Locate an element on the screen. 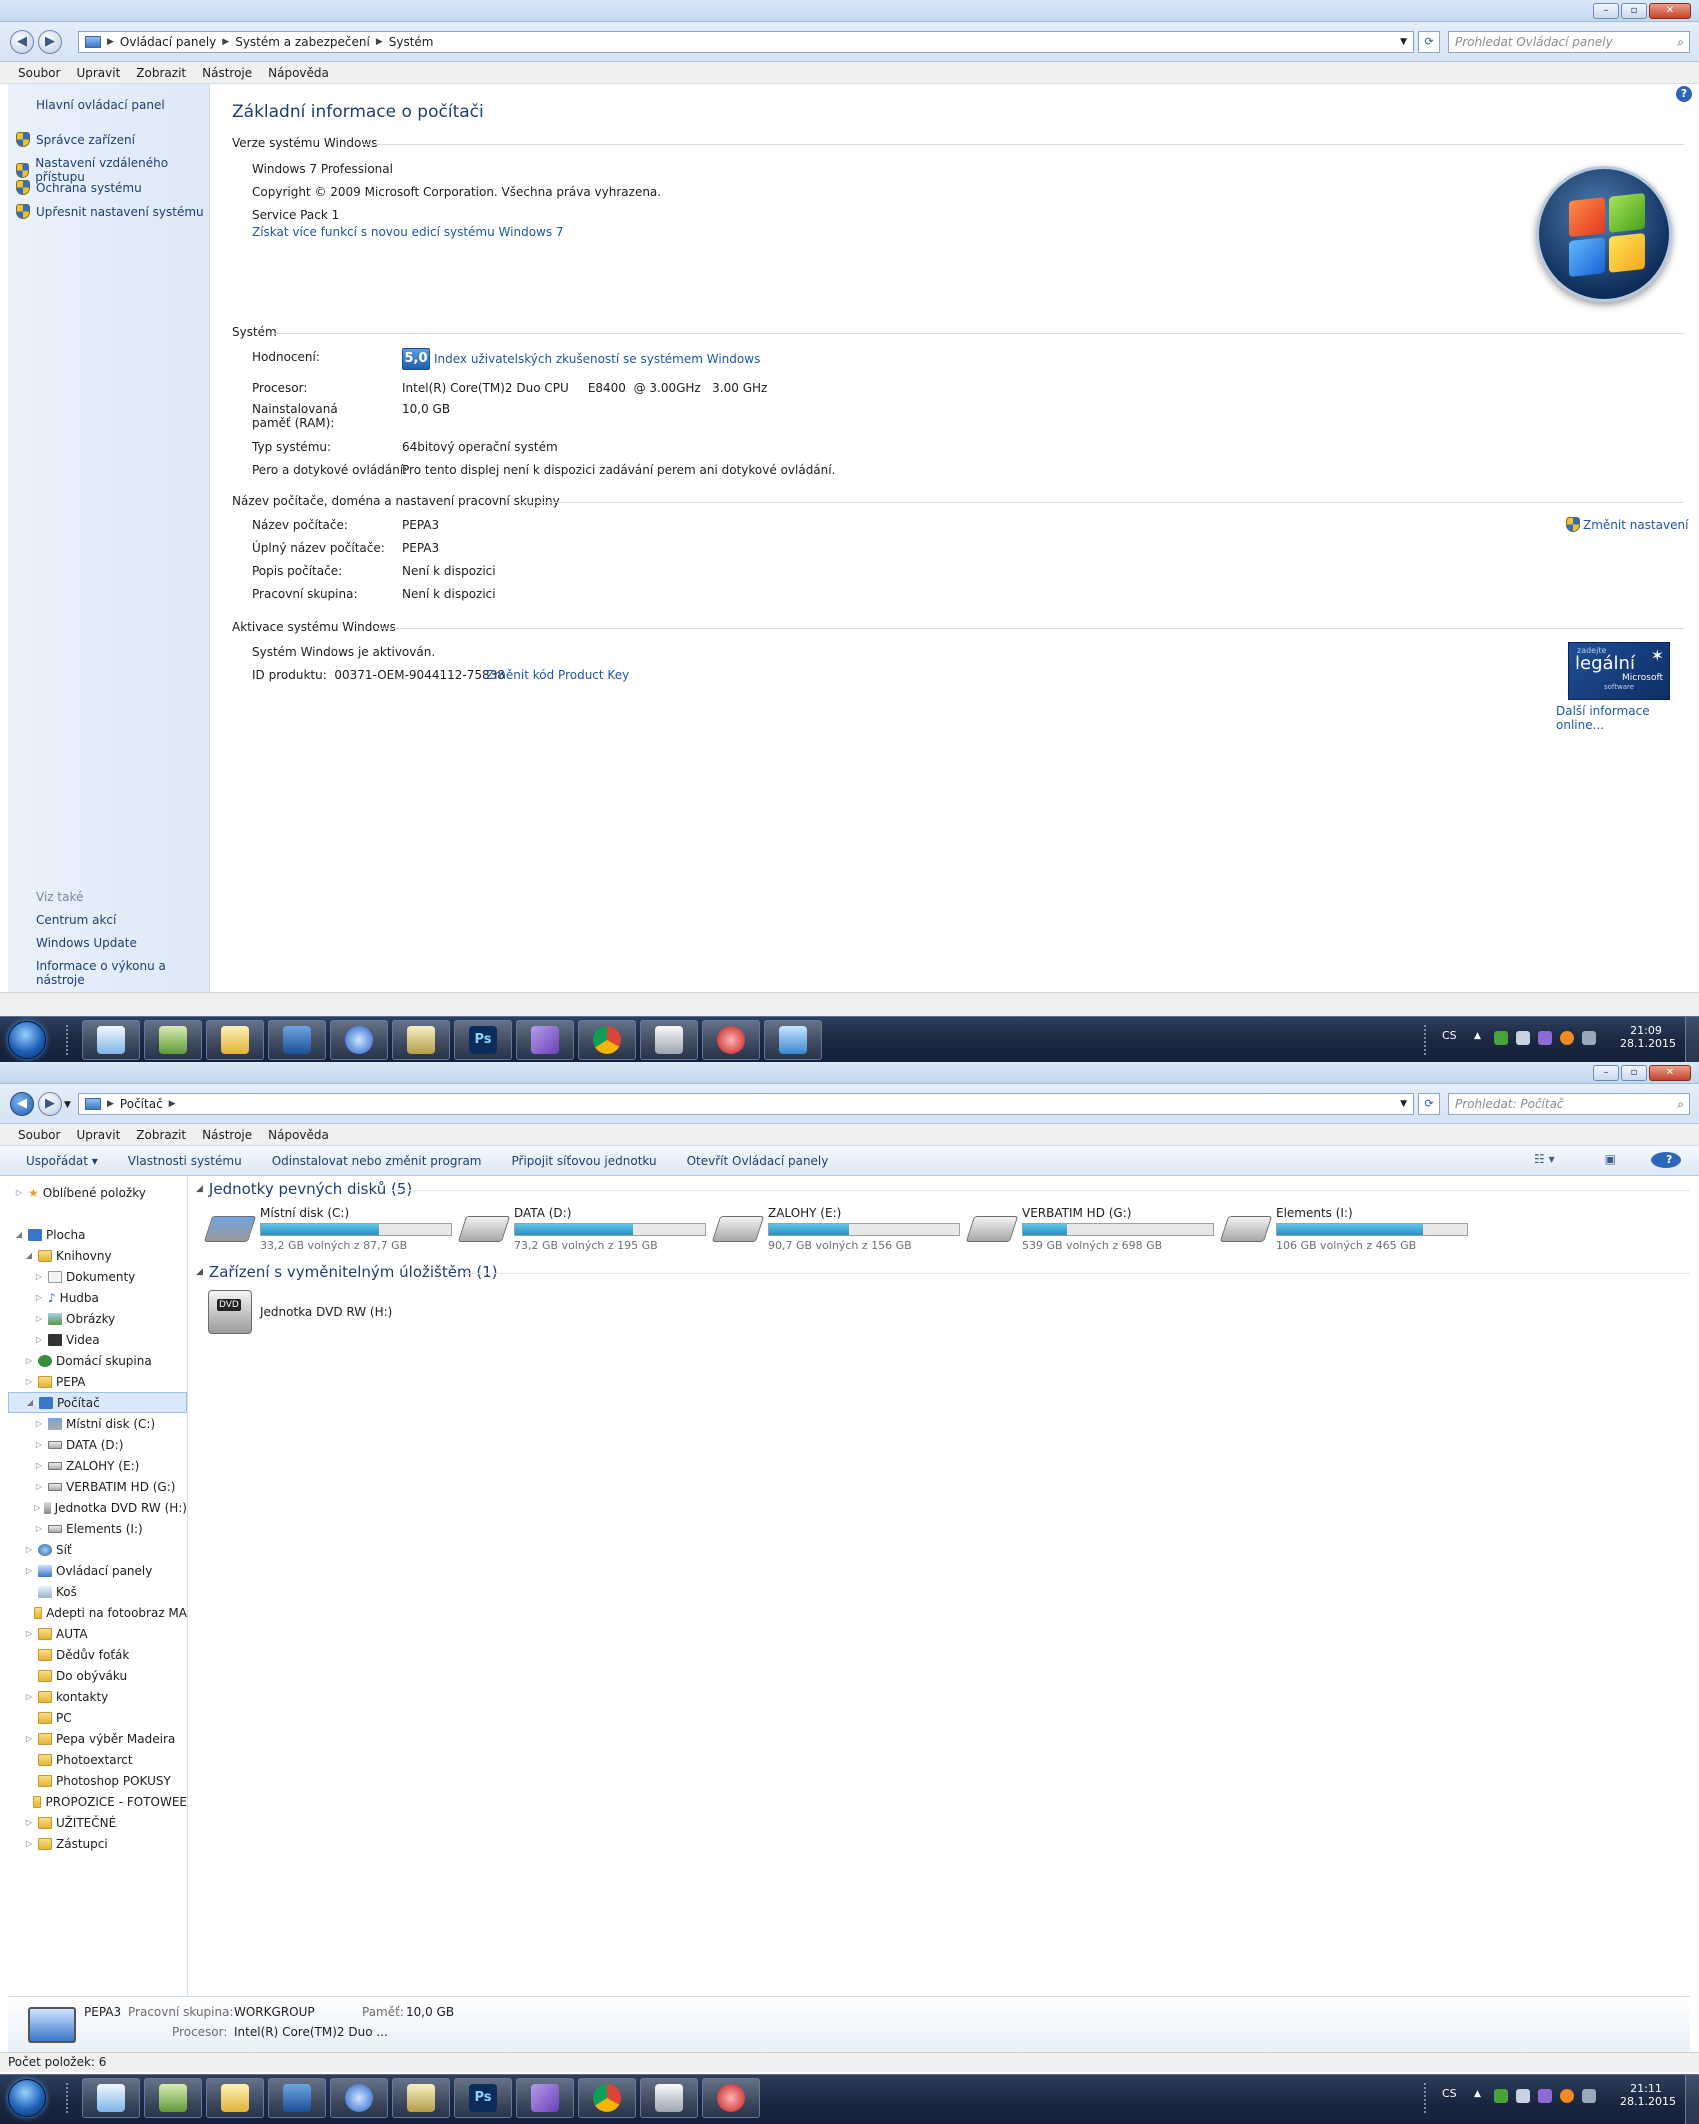 The width and height of the screenshot is (1699, 2124). cp-home-link: Hlavní ovládací panel is located at coordinates (100, 105).